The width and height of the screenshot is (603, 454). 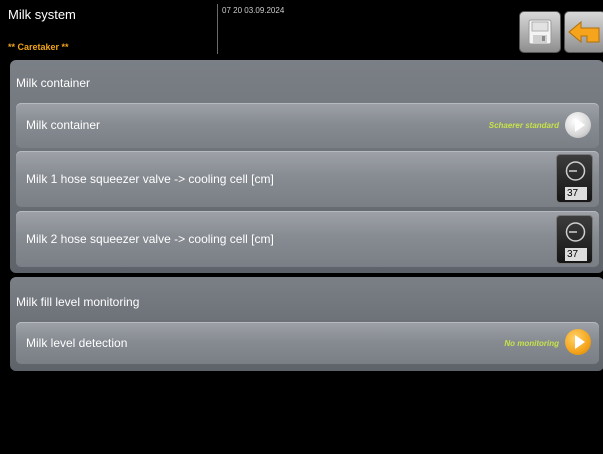 I want to click on row-label: Milk container, so click(x=63, y=125).